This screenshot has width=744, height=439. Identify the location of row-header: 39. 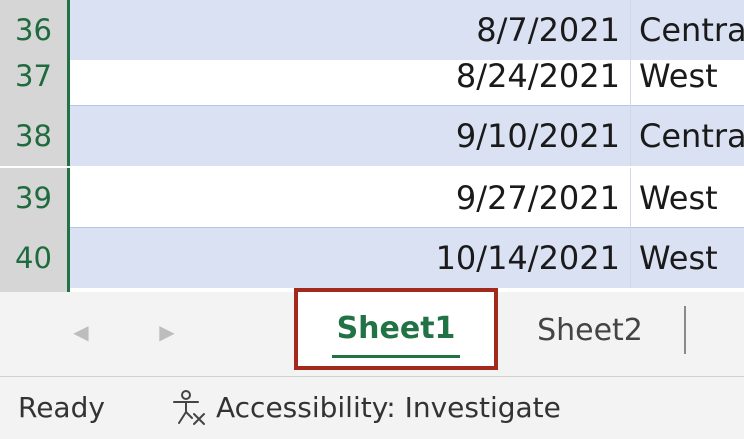
(35, 198).